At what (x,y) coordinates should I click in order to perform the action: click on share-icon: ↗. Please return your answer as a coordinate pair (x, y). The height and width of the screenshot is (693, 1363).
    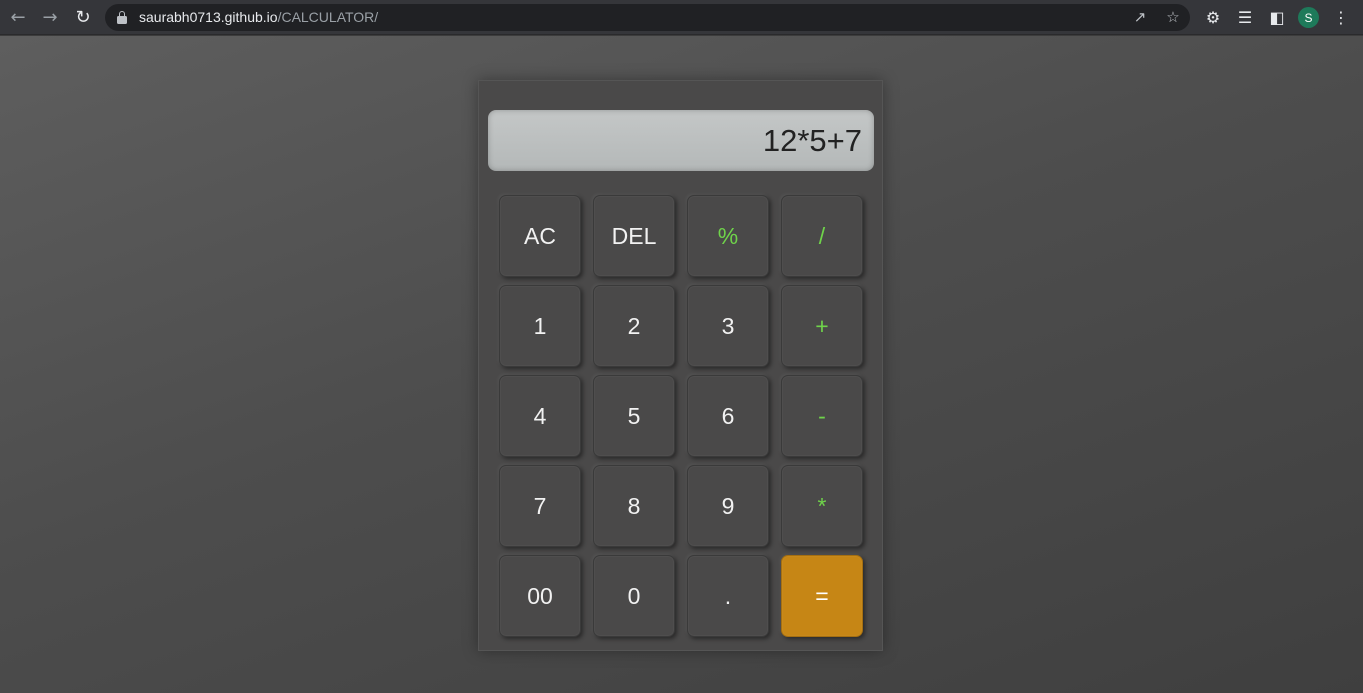
    Looking at the image, I should click on (1140, 17).